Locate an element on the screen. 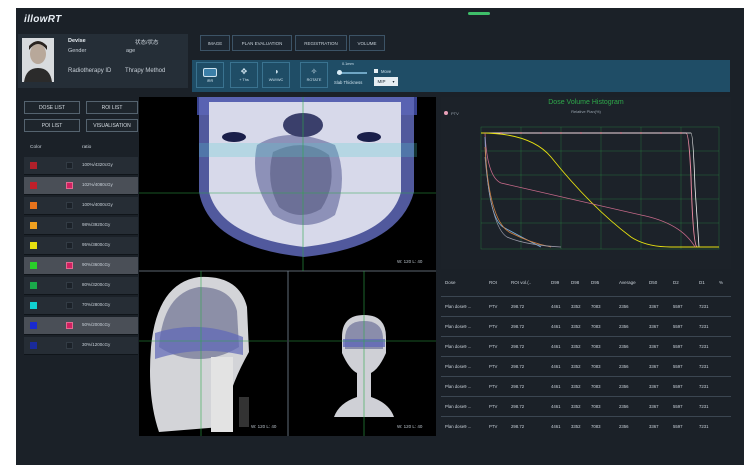  dose-row: 90%/3600cGy is located at coordinates (81, 266).